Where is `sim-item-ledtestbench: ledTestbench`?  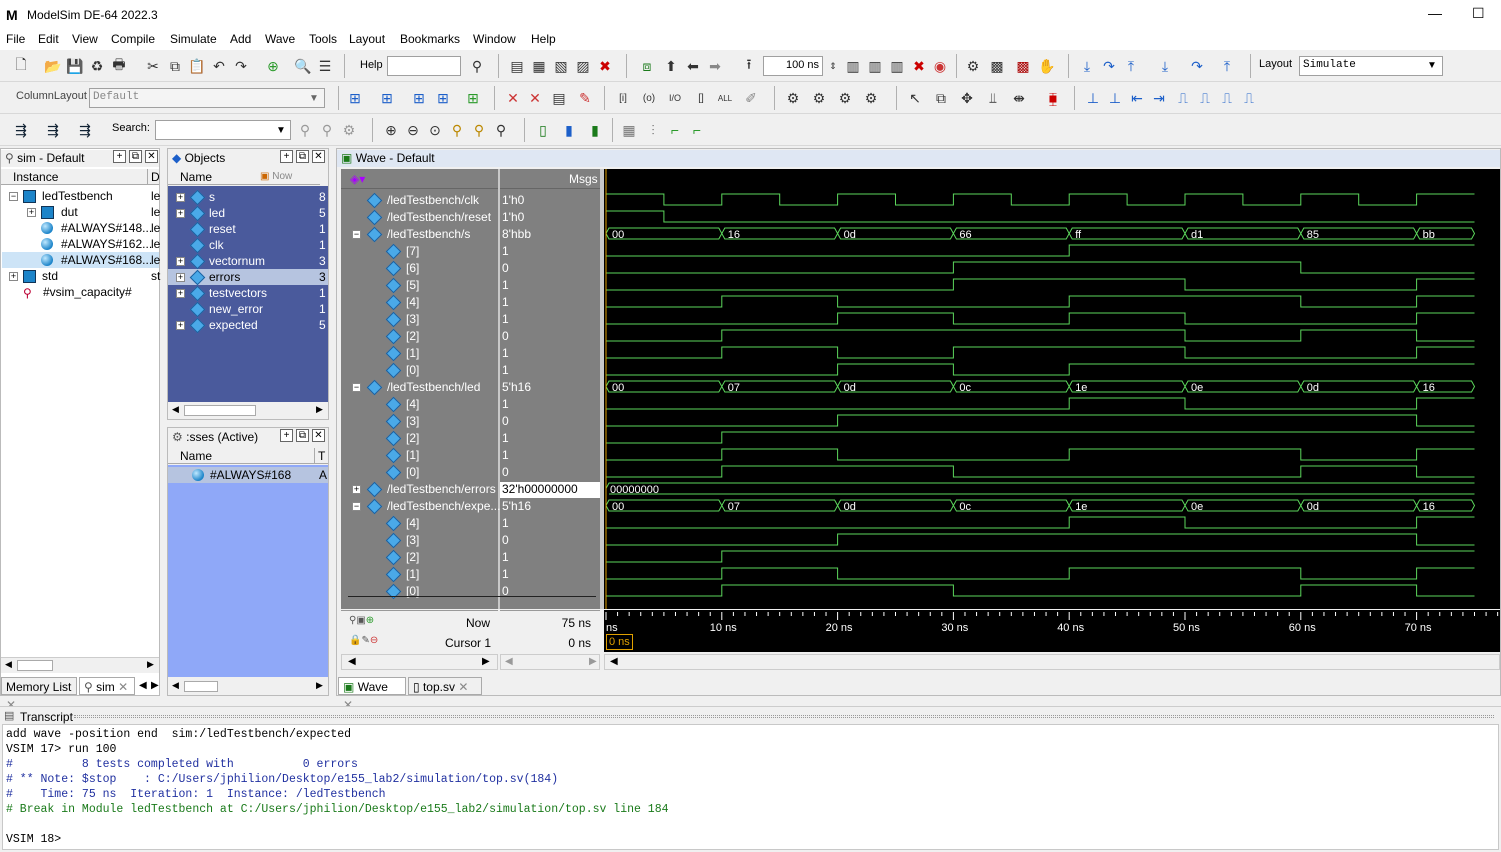 sim-item-ledtestbench: ledTestbench is located at coordinates (77, 196).